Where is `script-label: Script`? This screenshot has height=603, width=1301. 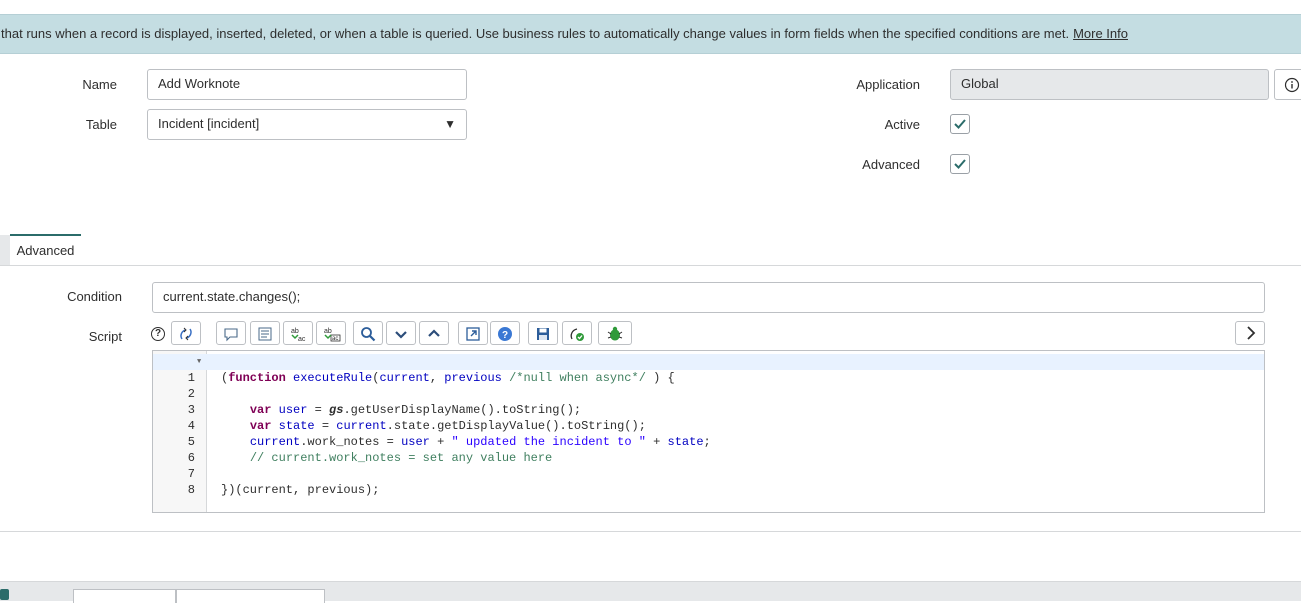
script-label: Script is located at coordinates (105, 336).